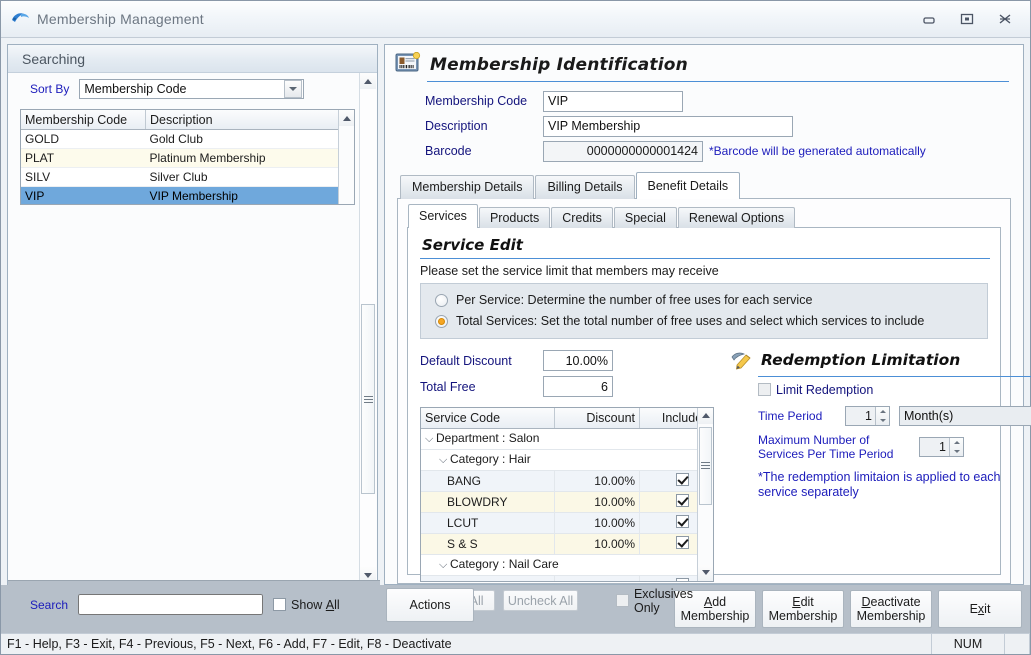 The width and height of the screenshot is (1031, 655). Describe the element at coordinates (441, 321) in the screenshot. I see `radio-total-services-icon` at that location.